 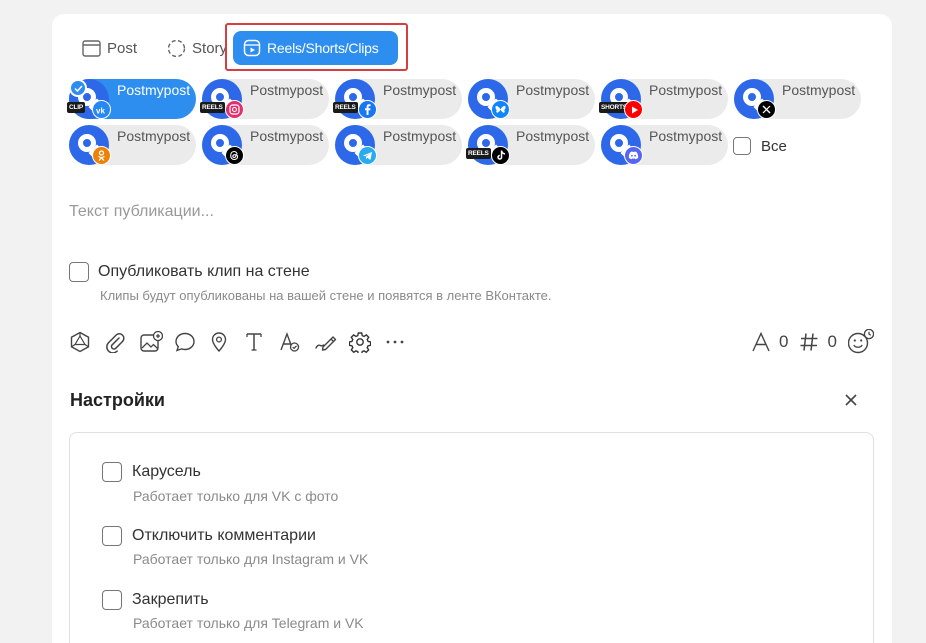 I want to click on x-icon, so click(x=766, y=109).